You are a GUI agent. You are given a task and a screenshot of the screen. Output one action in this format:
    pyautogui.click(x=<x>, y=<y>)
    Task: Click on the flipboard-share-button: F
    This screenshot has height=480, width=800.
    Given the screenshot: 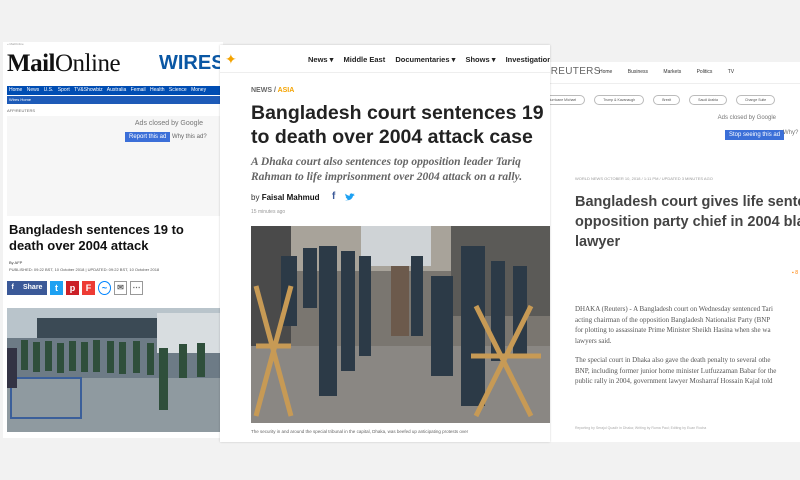 What is the action you would take?
    pyautogui.click(x=88, y=288)
    